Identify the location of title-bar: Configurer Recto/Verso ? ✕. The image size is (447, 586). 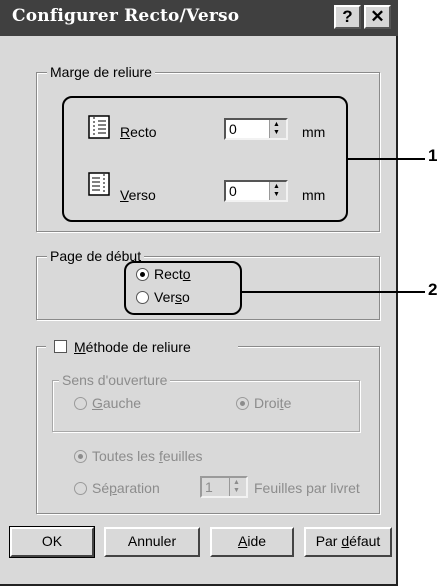
(199, 18).